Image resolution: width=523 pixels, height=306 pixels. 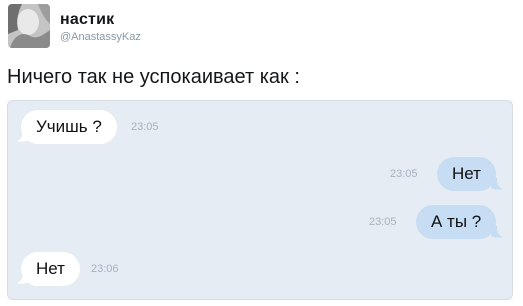 I want to click on message-bubble-incoming: Нет, so click(x=50, y=269).